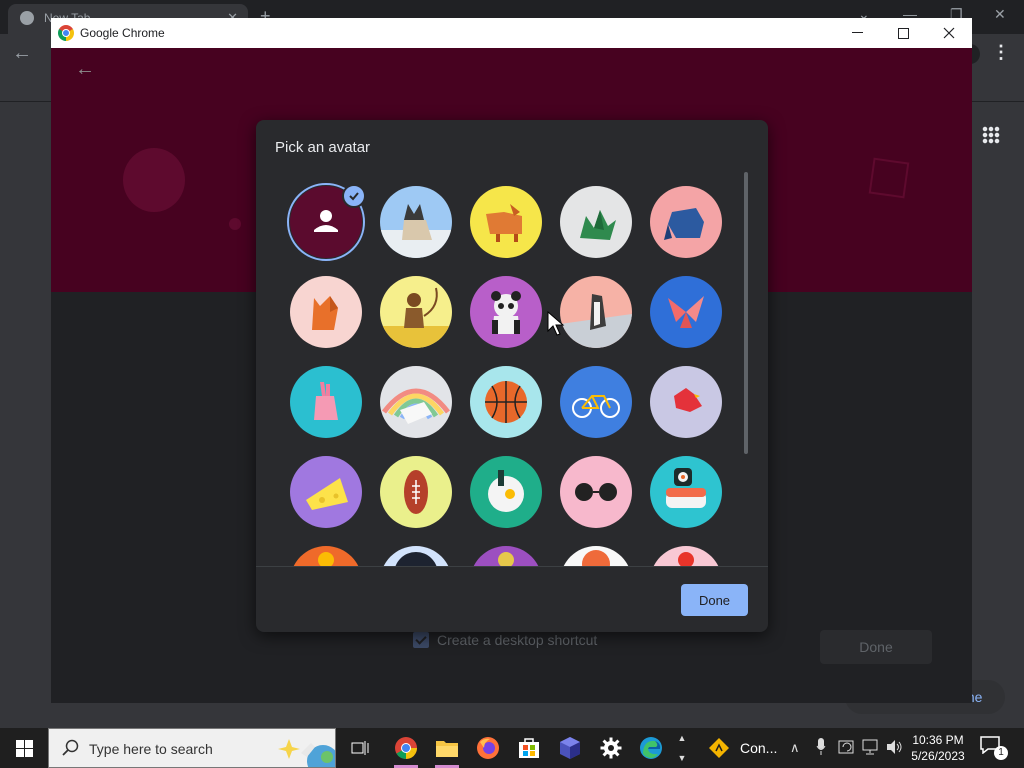 The width and height of the screenshot is (1024, 768). I want to click on taskbar-search-box: Type here to search, so click(192, 748).